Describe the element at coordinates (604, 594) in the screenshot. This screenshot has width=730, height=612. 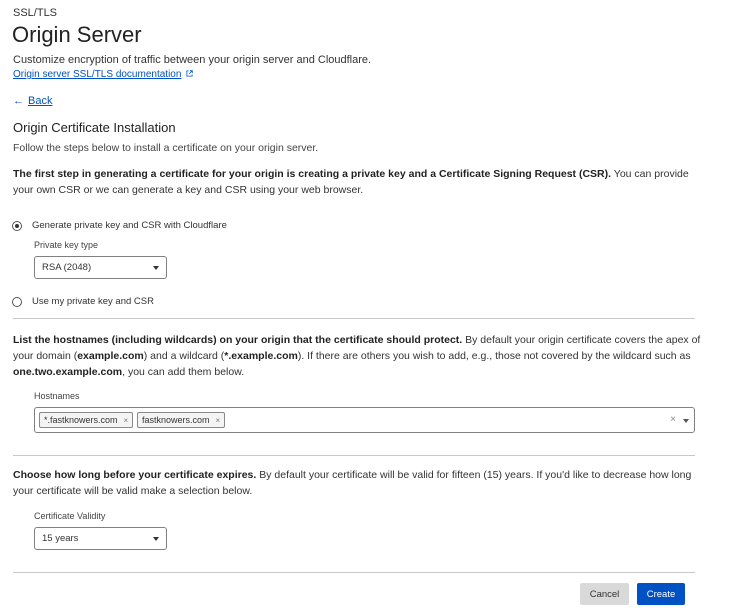
I see `cancel-button: Cancel` at that location.